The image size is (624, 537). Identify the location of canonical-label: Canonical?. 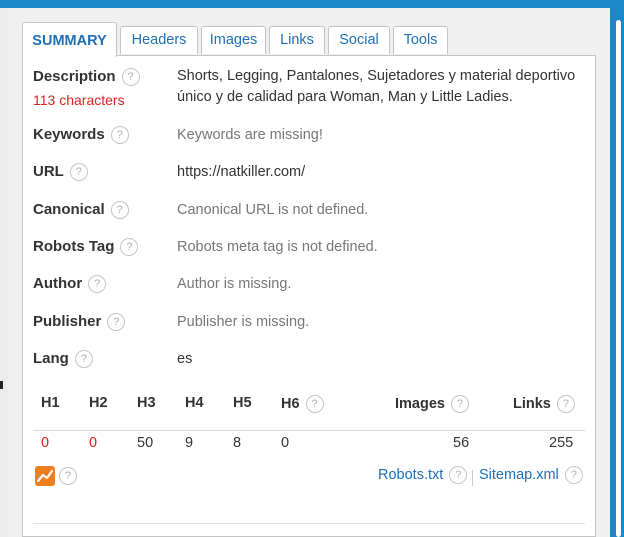
(81, 210).